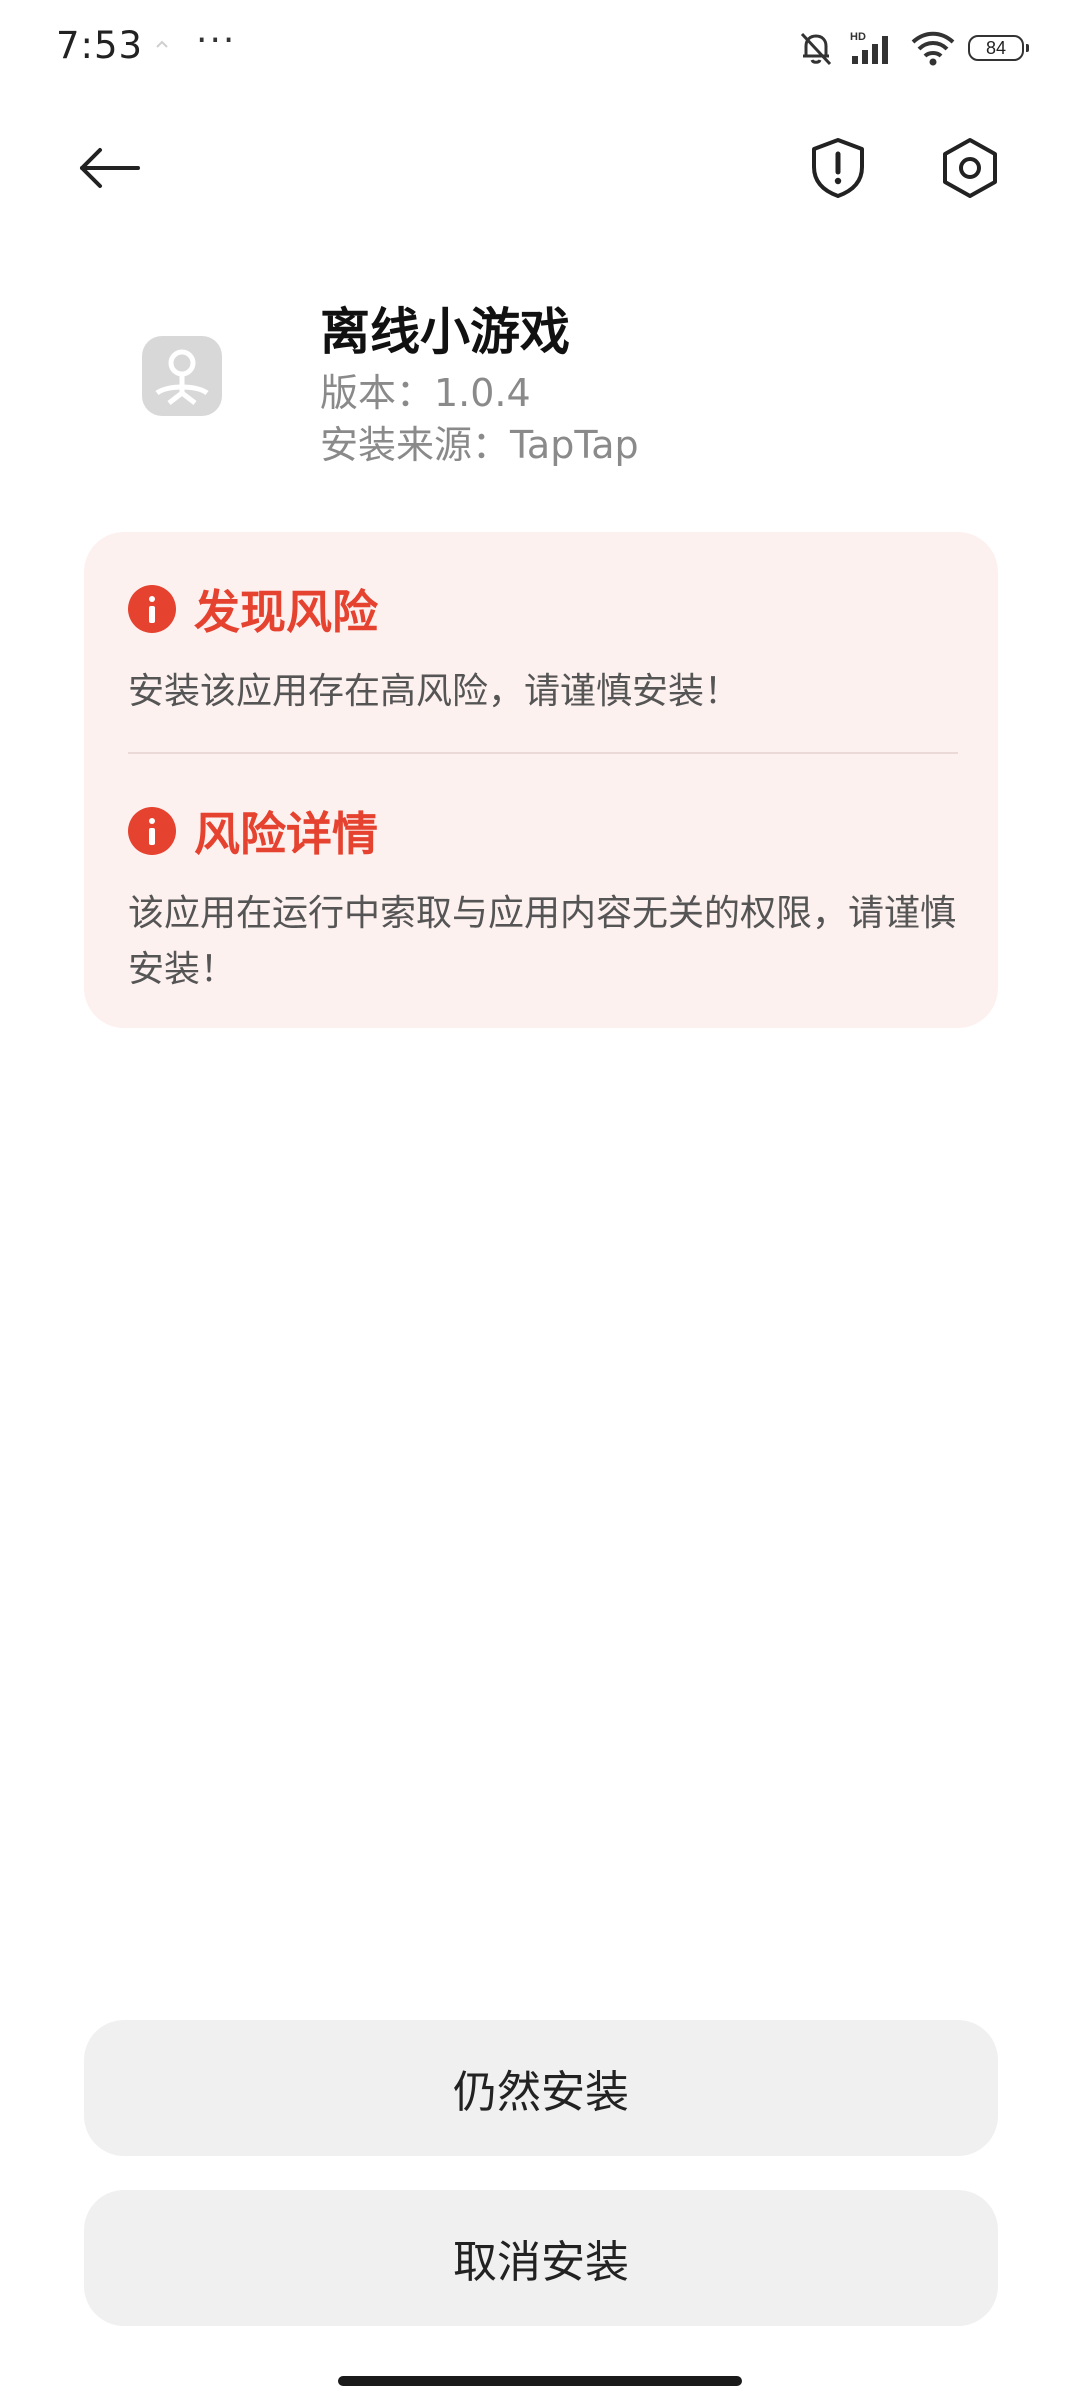 The height and width of the screenshot is (2401, 1080). Describe the element at coordinates (445, 332) in the screenshot. I see `app-name: 离线小游戏` at that location.